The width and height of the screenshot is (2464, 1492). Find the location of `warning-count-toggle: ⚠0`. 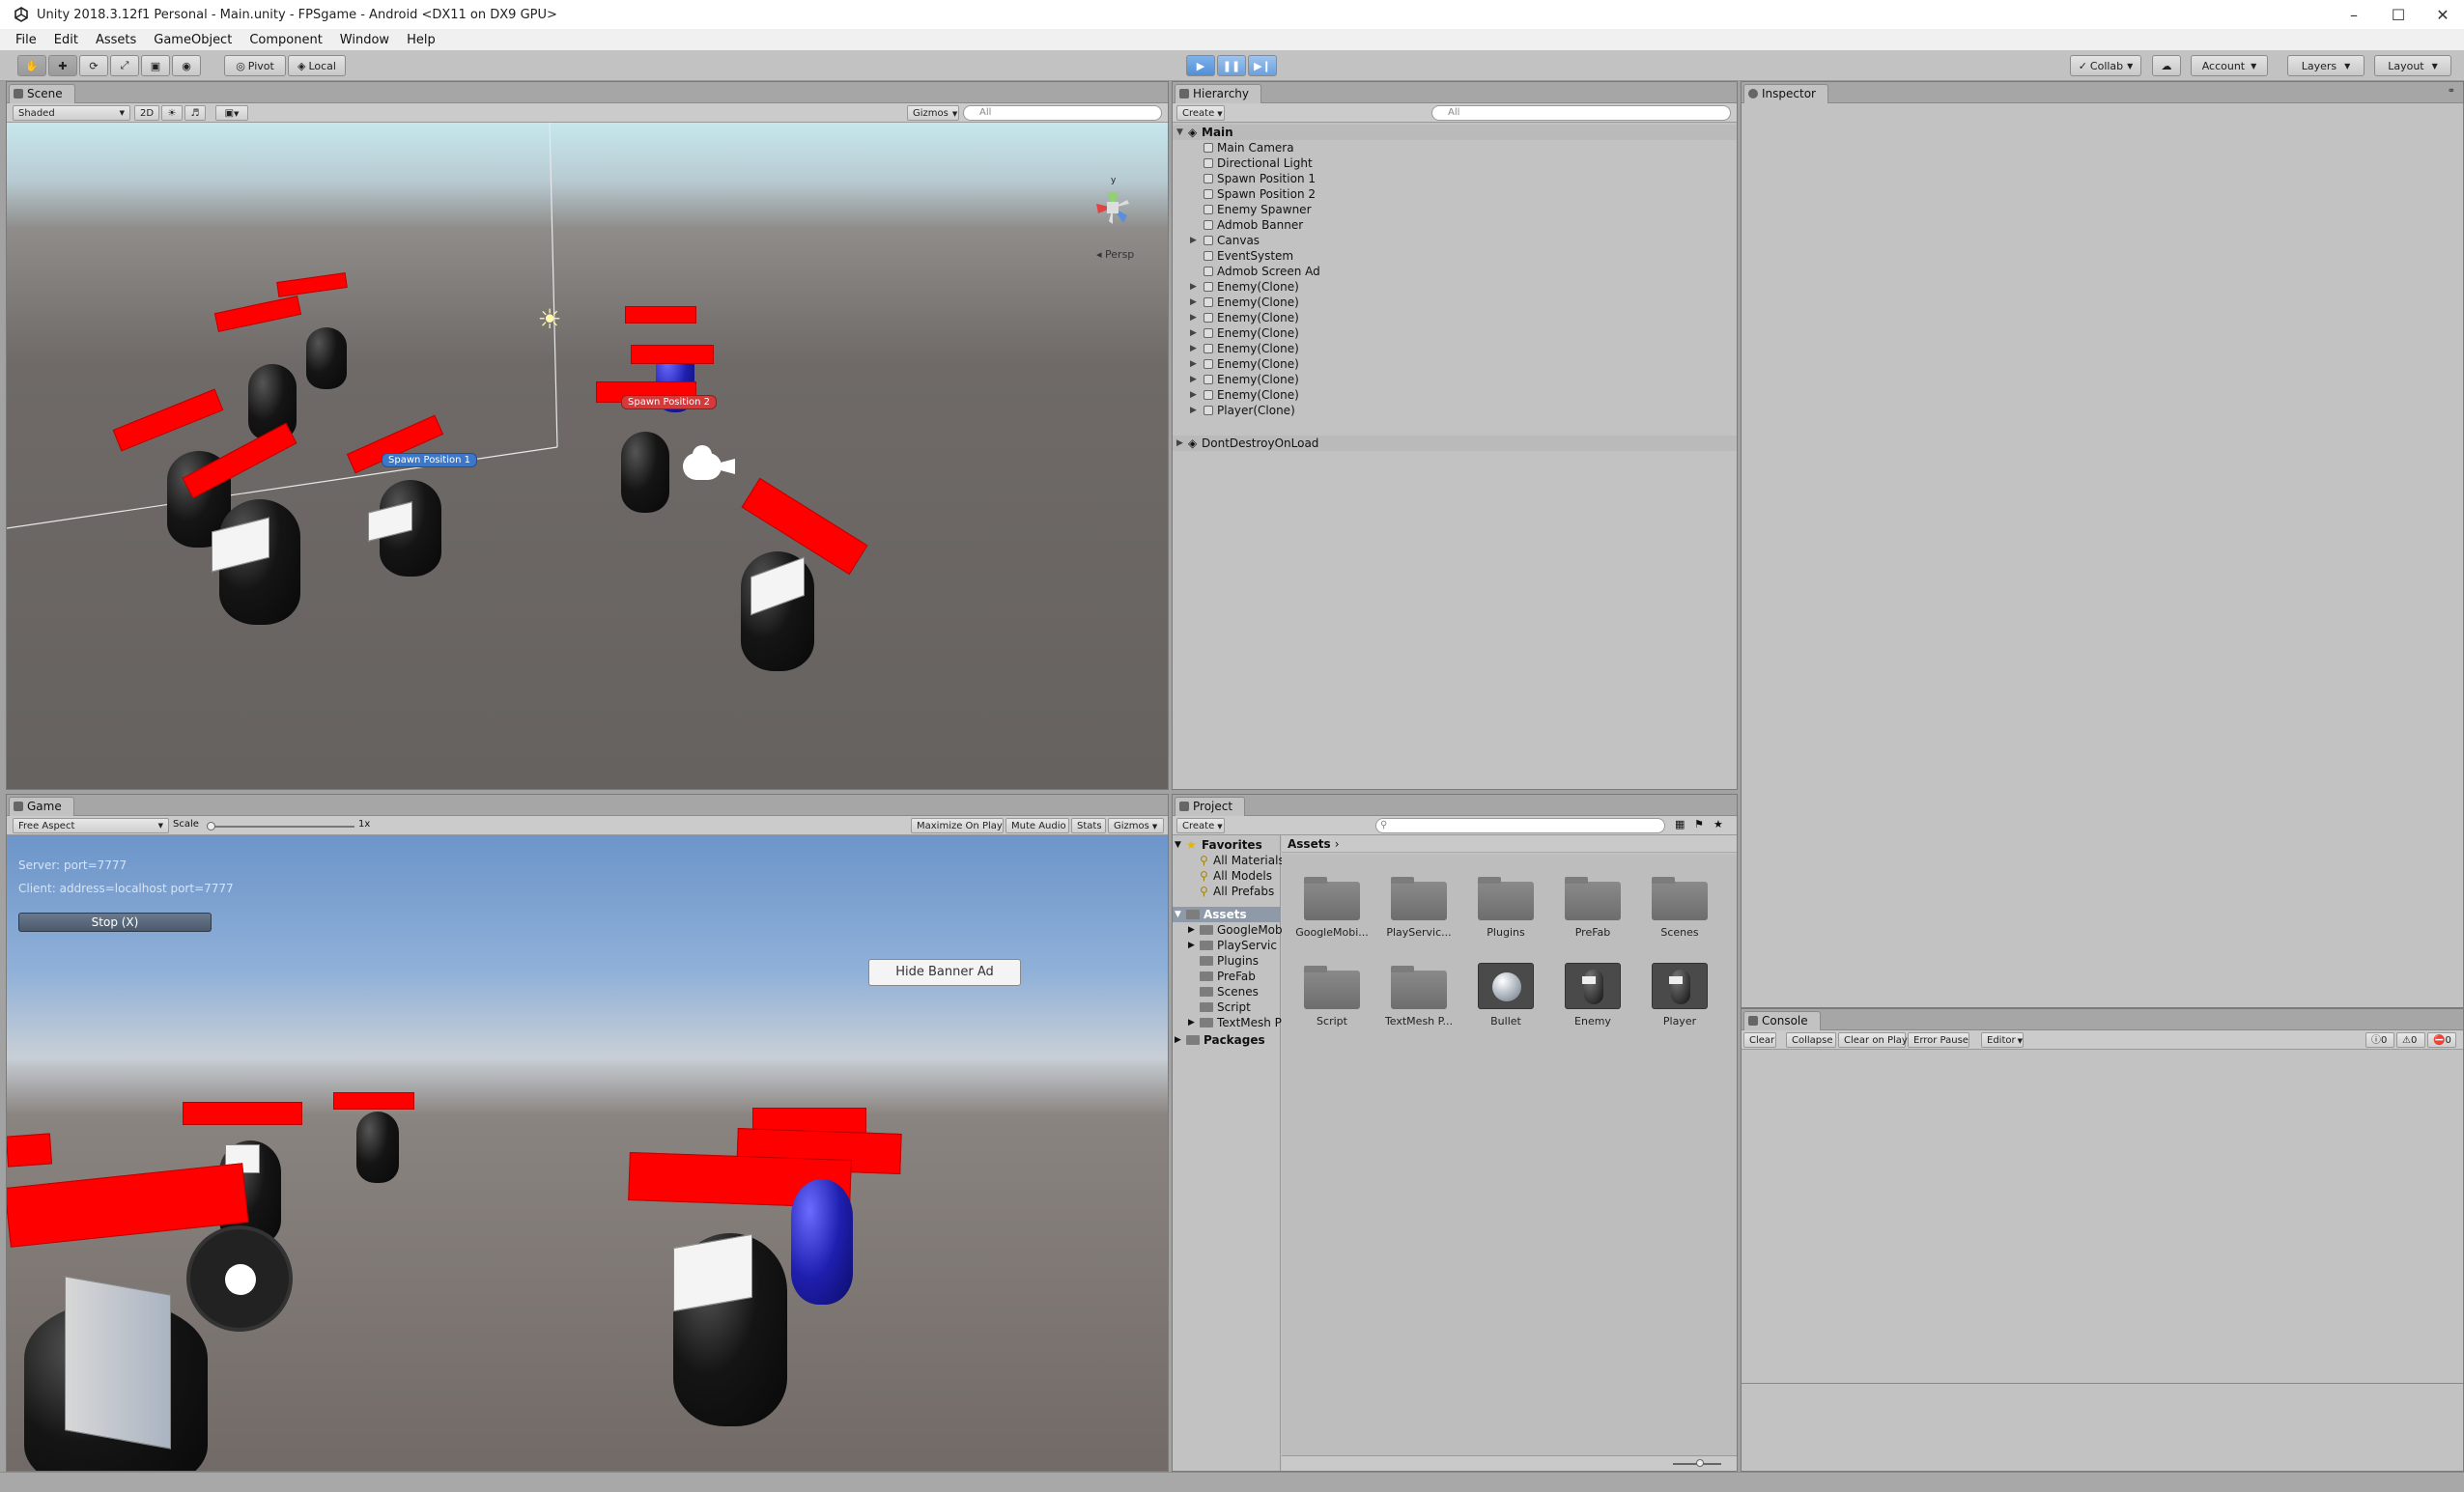

warning-count-toggle: ⚠0 is located at coordinates (2410, 1040).